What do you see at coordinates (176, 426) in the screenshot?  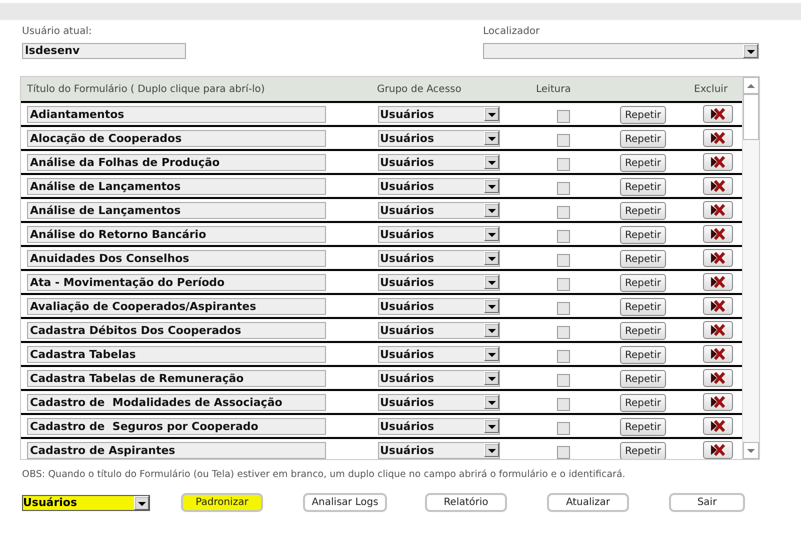 I see `form-title-field: Cadastro de Seguros por Cooperado` at bounding box center [176, 426].